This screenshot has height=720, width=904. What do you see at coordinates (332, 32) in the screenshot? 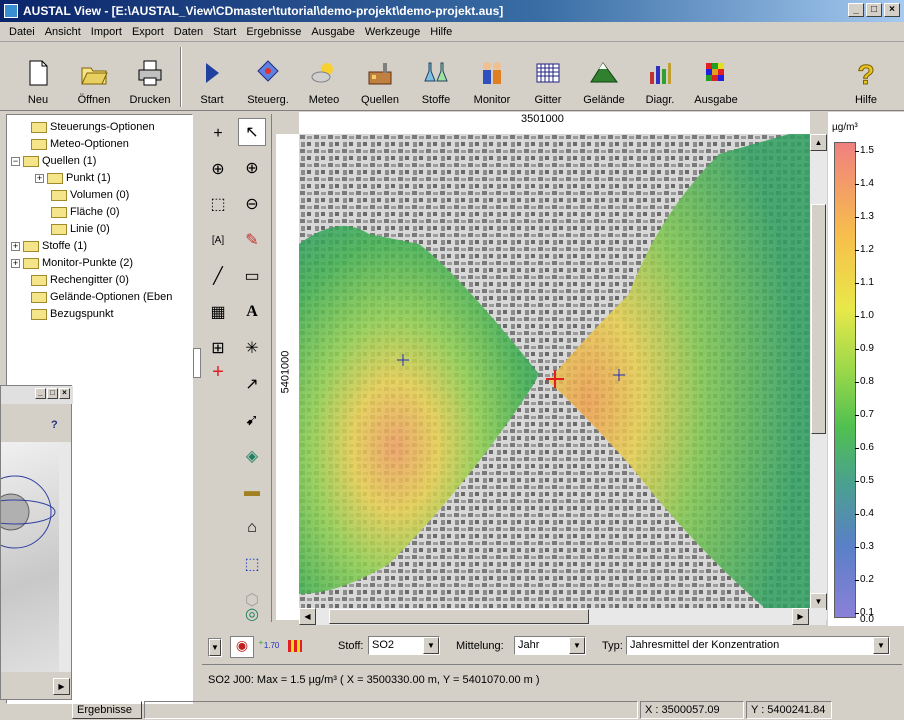
I see `menu-ausgabe: Ausgabe` at bounding box center [332, 32].